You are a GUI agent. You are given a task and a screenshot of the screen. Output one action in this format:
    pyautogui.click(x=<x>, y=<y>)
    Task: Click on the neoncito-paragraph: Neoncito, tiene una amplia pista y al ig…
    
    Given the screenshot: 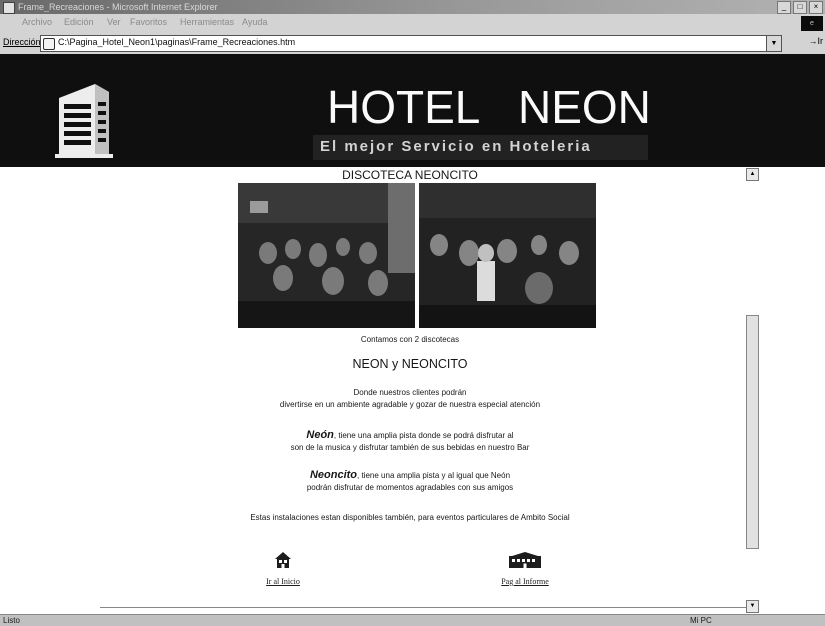 What is the action you would take?
    pyautogui.click(x=410, y=481)
    